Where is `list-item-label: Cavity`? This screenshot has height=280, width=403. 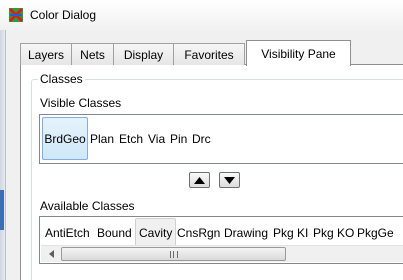
list-item-label: Cavity is located at coordinates (156, 232).